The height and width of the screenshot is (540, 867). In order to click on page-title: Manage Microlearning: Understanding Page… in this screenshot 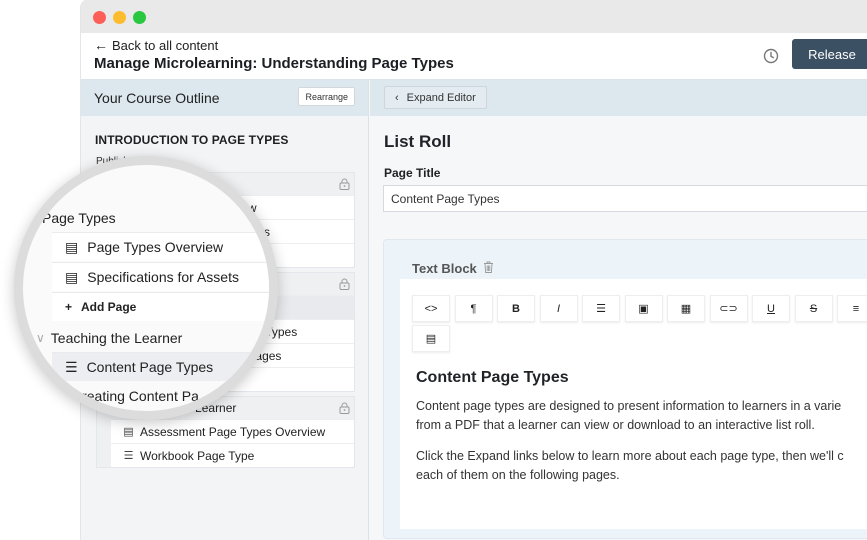, I will do `click(274, 63)`.